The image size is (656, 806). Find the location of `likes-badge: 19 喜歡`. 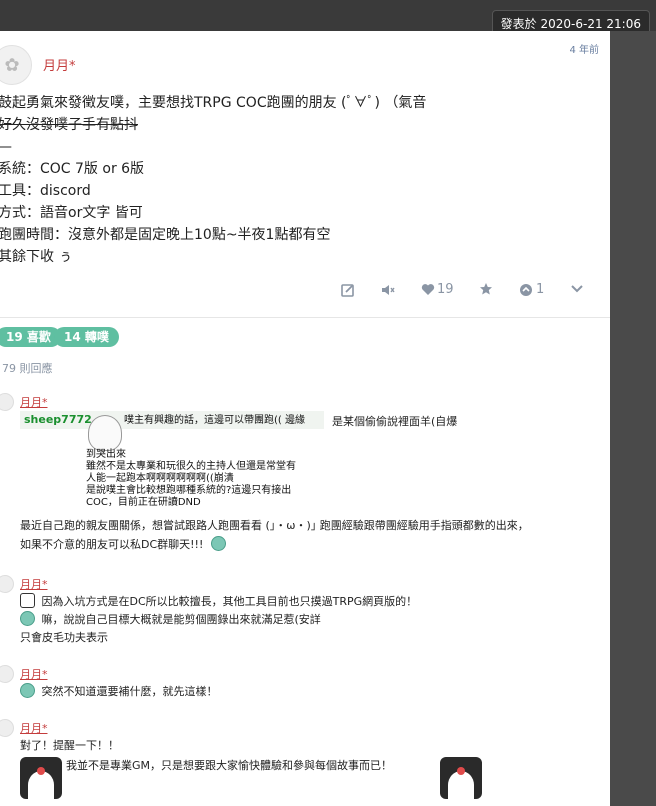

likes-badge: 19 喜歡 is located at coordinates (30, 337).